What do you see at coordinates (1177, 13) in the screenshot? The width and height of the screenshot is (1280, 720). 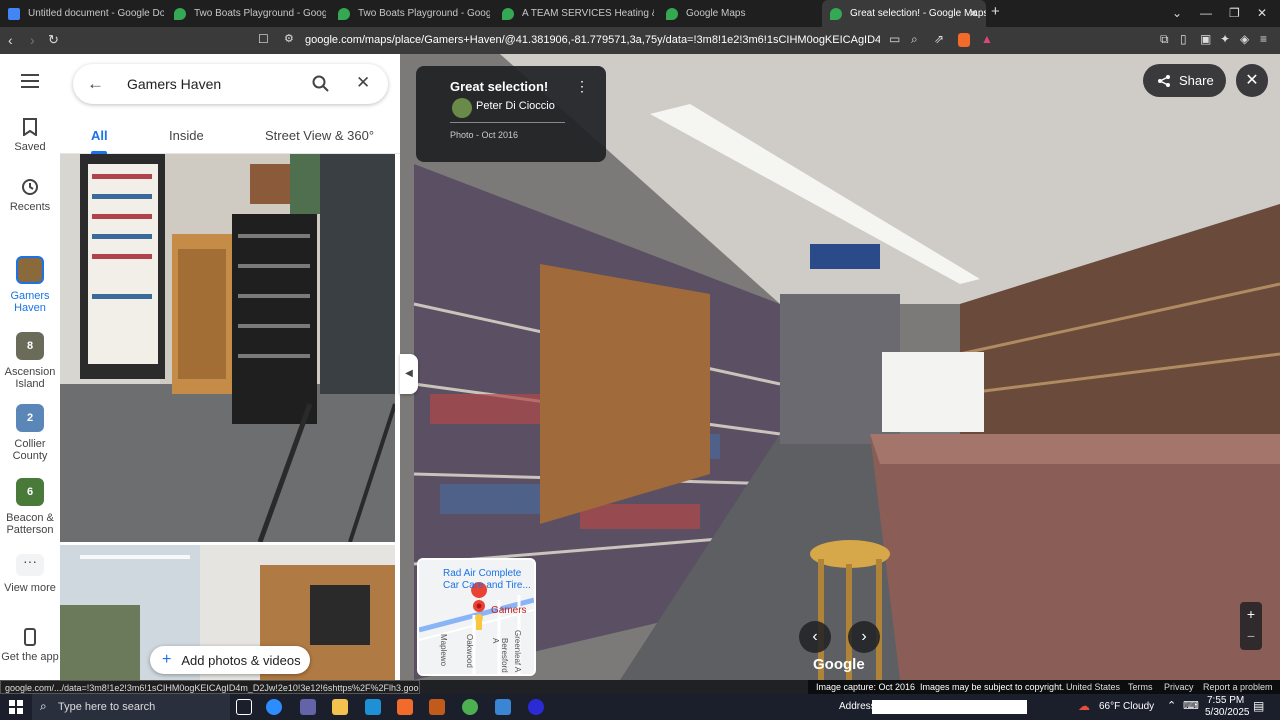 I see `tab-search-icon: ⌄` at bounding box center [1177, 13].